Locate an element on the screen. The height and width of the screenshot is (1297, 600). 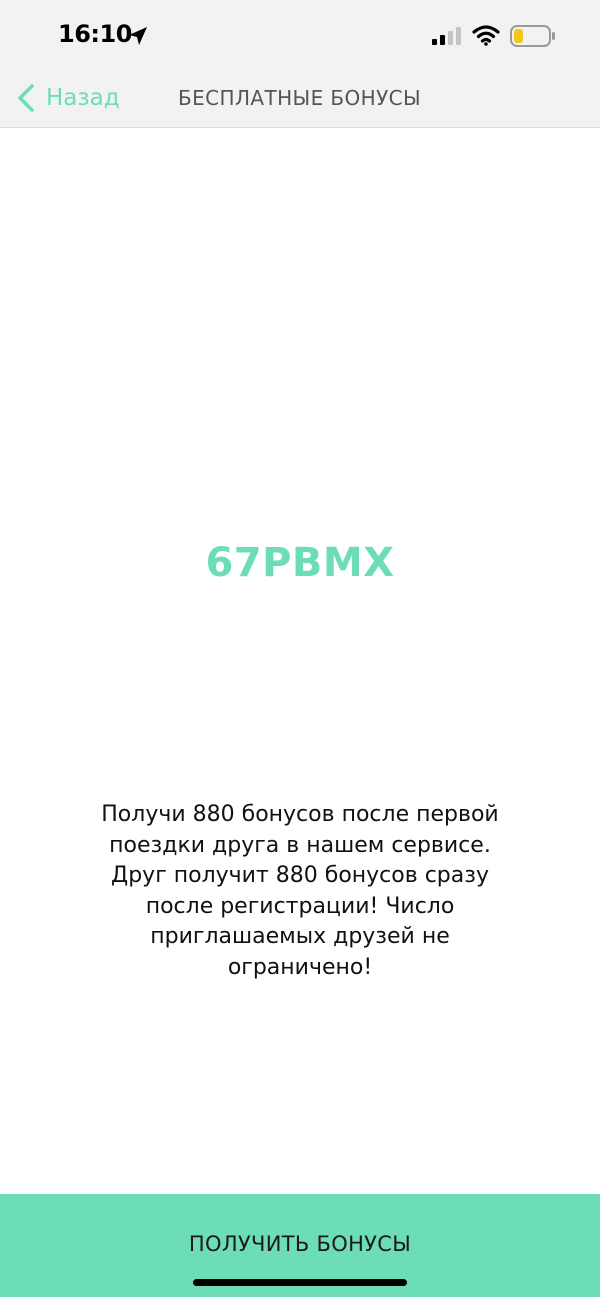
navigation-bar: Назад БЕСПЛАТНЫЕ БОНУСЫ is located at coordinates (300, 99).